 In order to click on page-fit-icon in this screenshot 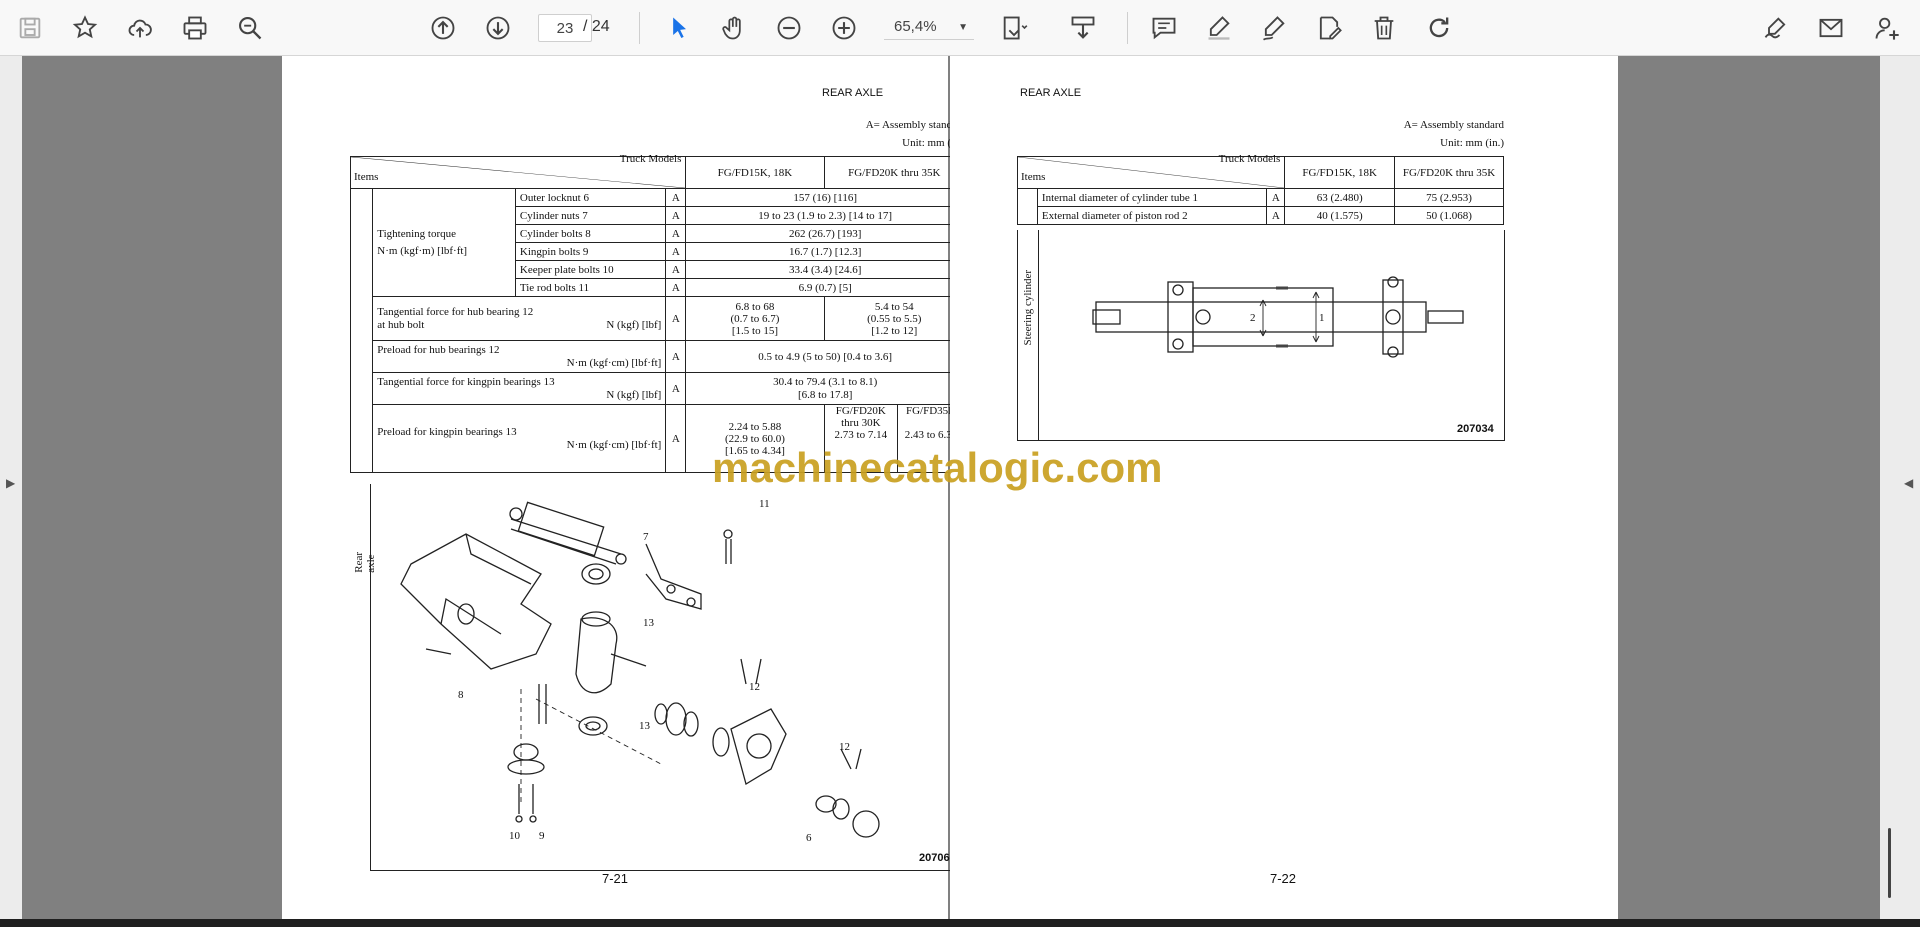, I will do `click(1014, 28)`.